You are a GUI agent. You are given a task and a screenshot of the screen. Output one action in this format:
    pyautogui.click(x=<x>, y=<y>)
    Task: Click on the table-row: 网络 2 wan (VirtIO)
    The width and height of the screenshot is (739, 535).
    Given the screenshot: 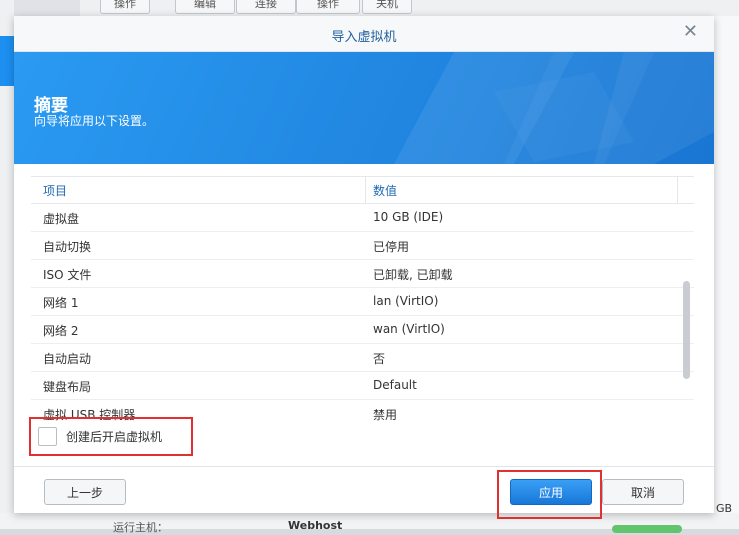 What is the action you would take?
    pyautogui.click(x=362, y=330)
    